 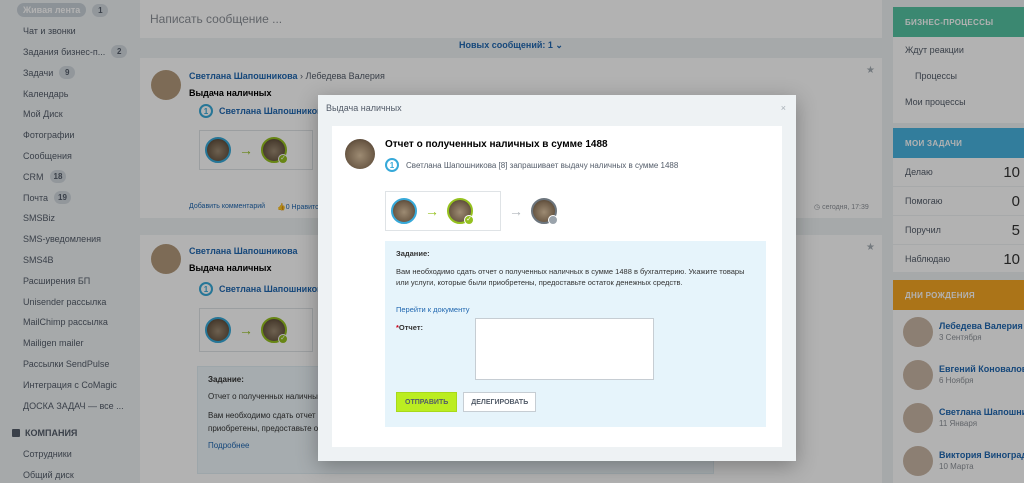 What do you see at coordinates (443, 211) in the screenshot?
I see `approval-flow-box: → ✓` at bounding box center [443, 211].